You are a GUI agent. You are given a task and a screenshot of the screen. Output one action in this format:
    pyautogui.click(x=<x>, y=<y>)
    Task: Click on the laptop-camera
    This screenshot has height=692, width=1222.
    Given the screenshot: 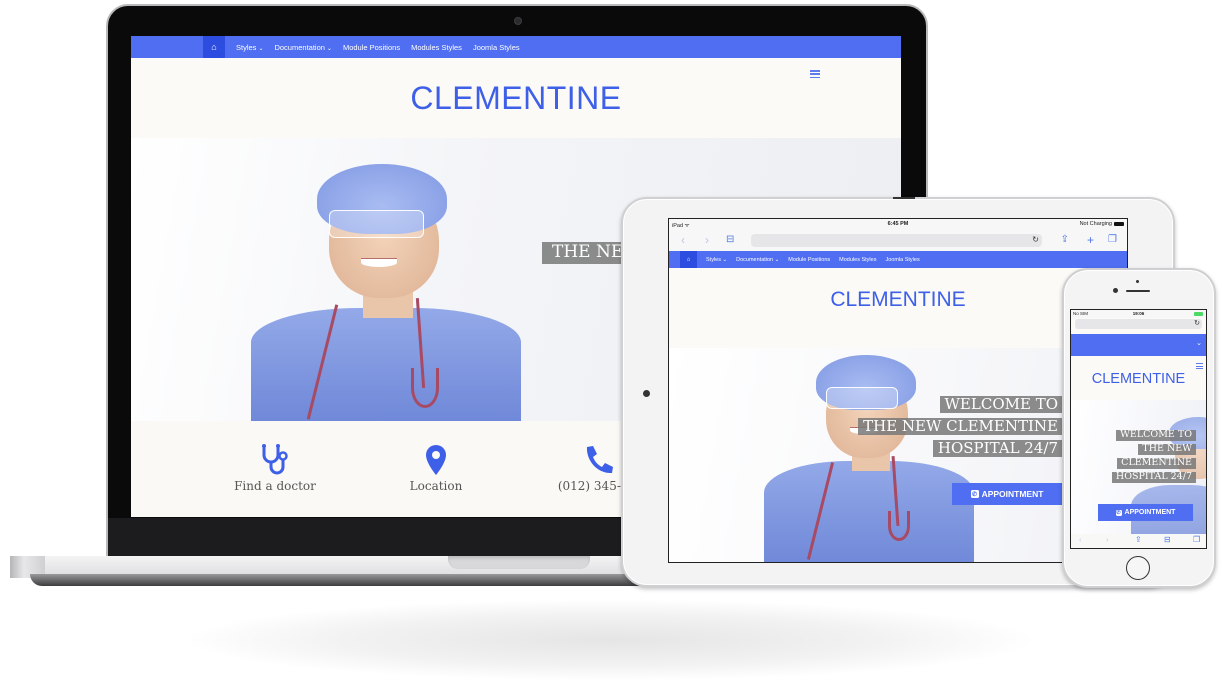 What is the action you would take?
    pyautogui.click(x=518, y=21)
    